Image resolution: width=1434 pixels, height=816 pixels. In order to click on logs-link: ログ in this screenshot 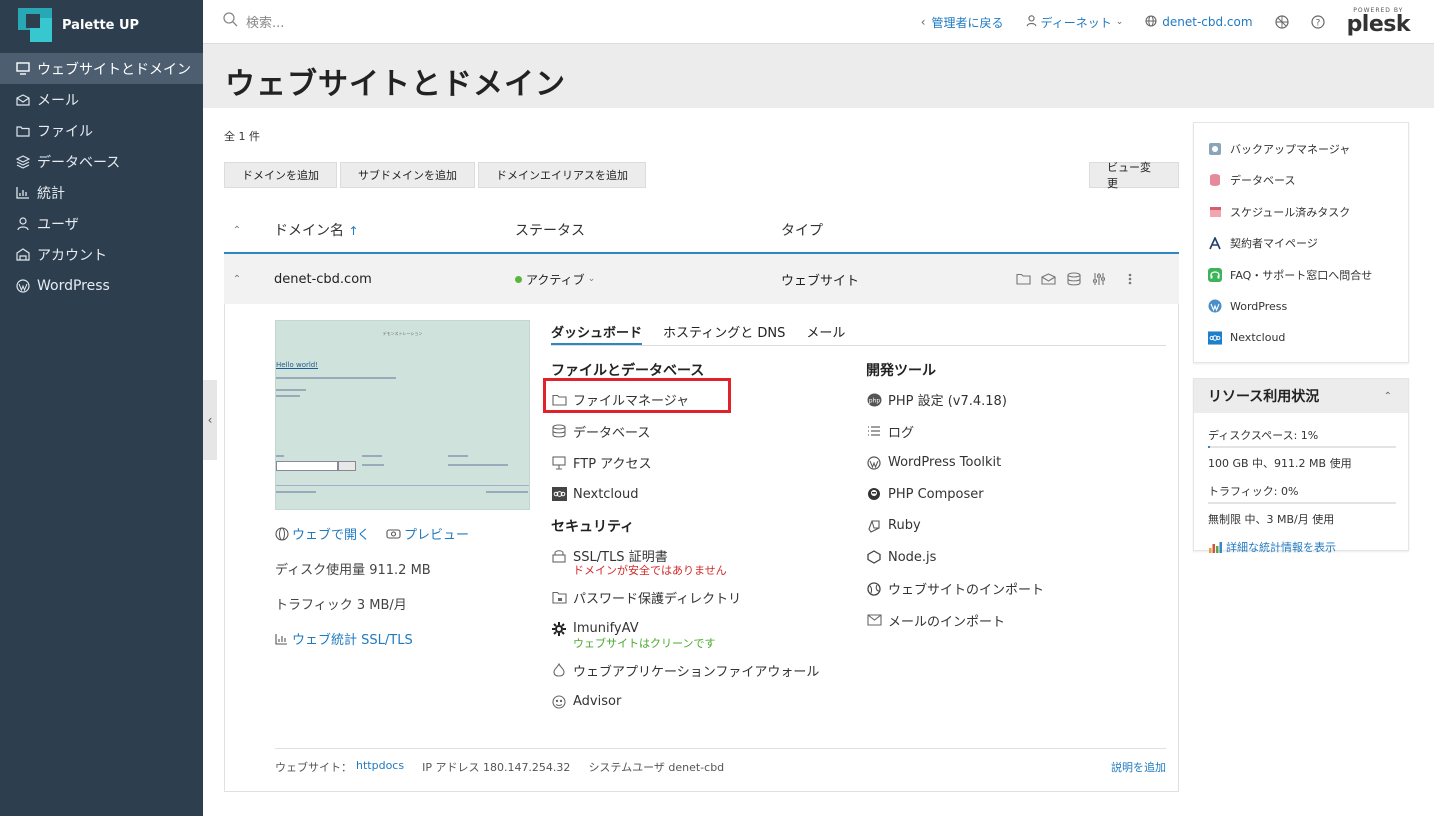, I will do `click(1016, 432)`.